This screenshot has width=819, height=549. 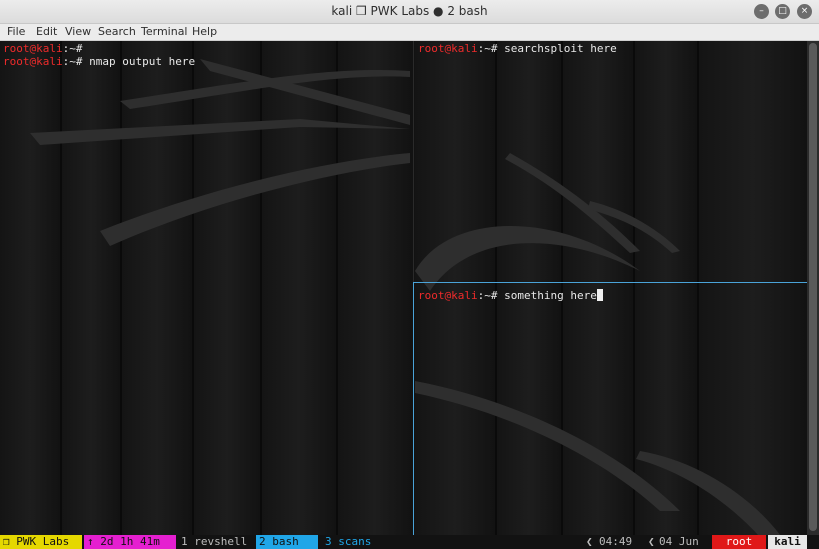 I want to click on top-right-pane-line-1: root@kali:~# searchsploit here, so click(x=517, y=48).